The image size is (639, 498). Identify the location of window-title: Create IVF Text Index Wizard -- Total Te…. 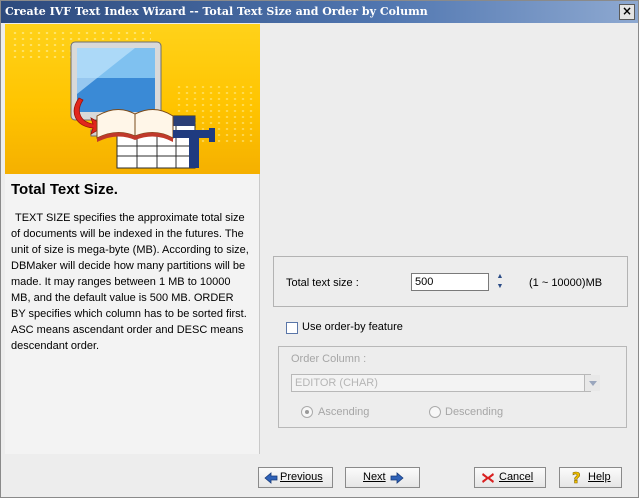
(216, 11).